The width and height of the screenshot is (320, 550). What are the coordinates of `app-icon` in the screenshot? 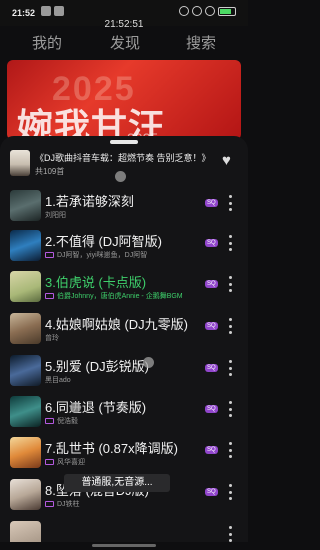 It's located at (59, 11).